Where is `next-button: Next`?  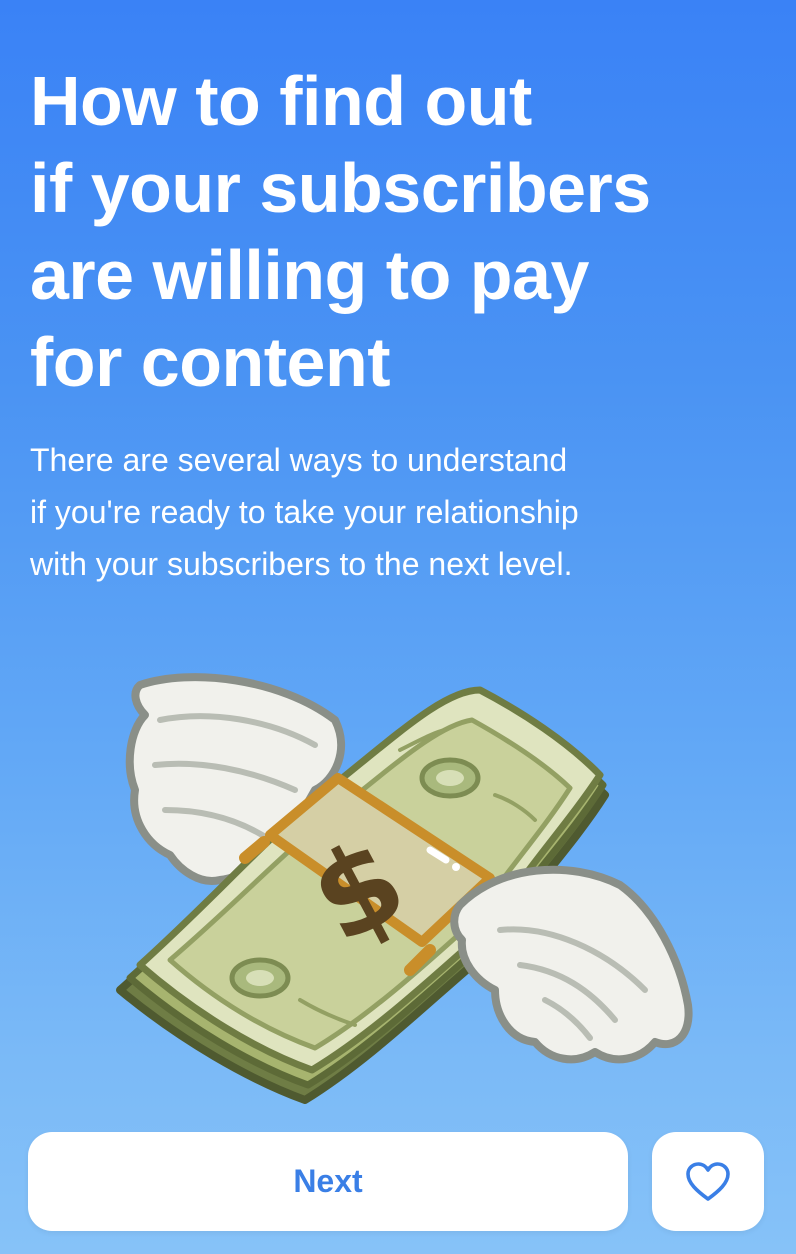 next-button: Next is located at coordinates (328, 1181).